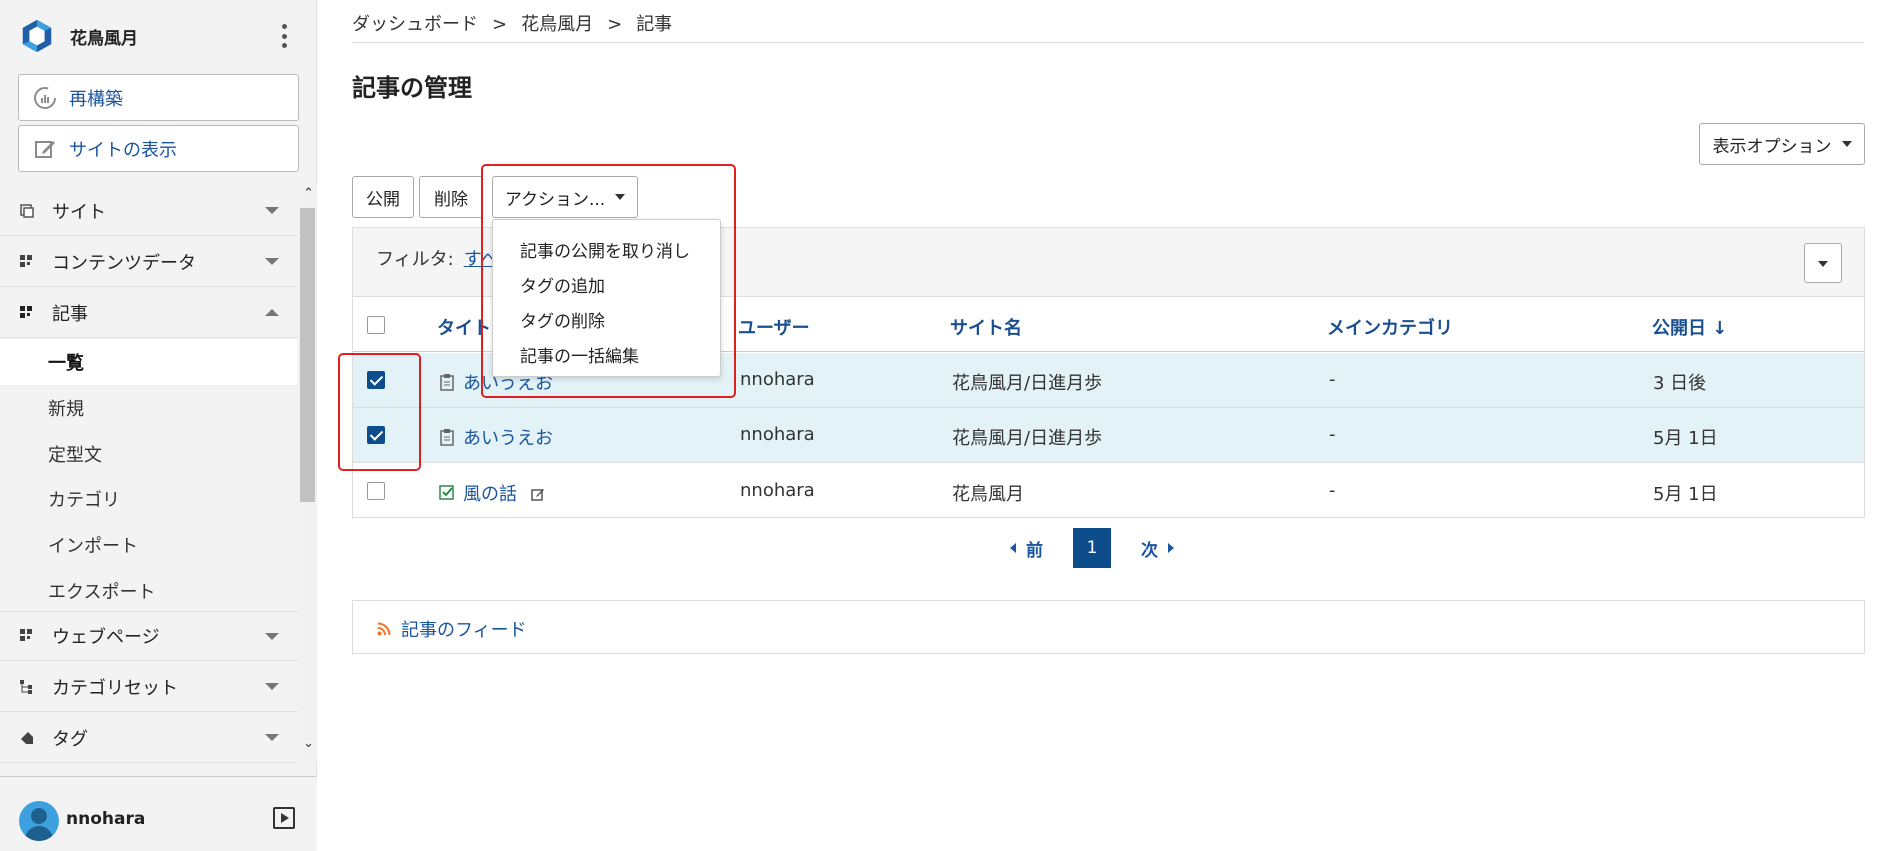 This screenshot has width=1877, height=851. I want to click on site-icon, so click(27, 210).